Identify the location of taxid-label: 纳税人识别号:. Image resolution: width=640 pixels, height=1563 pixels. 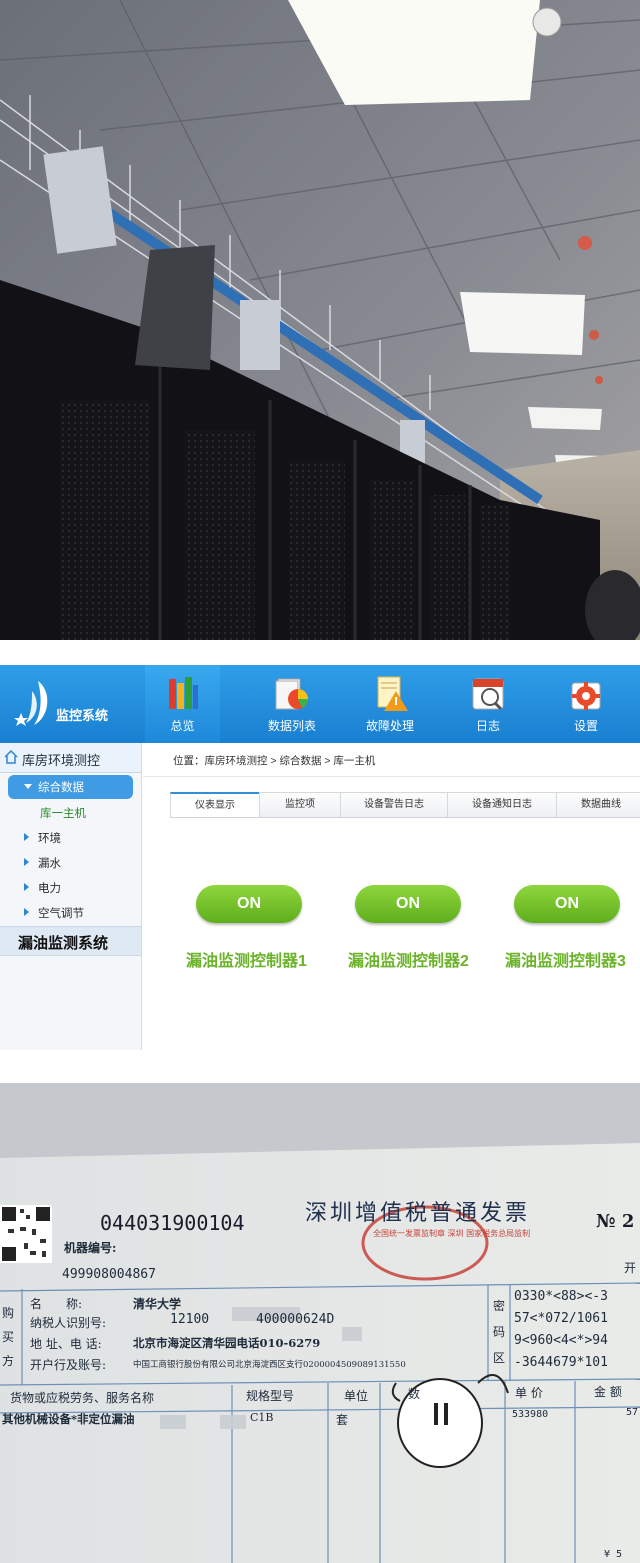
(68, 1323).